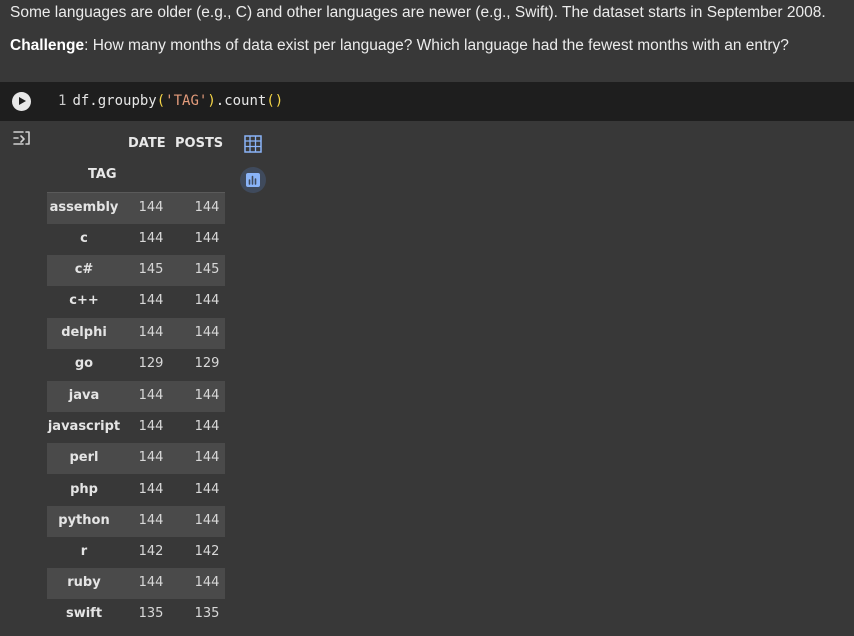 This screenshot has width=854, height=636. What do you see at coordinates (136, 427) in the screenshot?
I see `table-row: javascript 144 144` at bounding box center [136, 427].